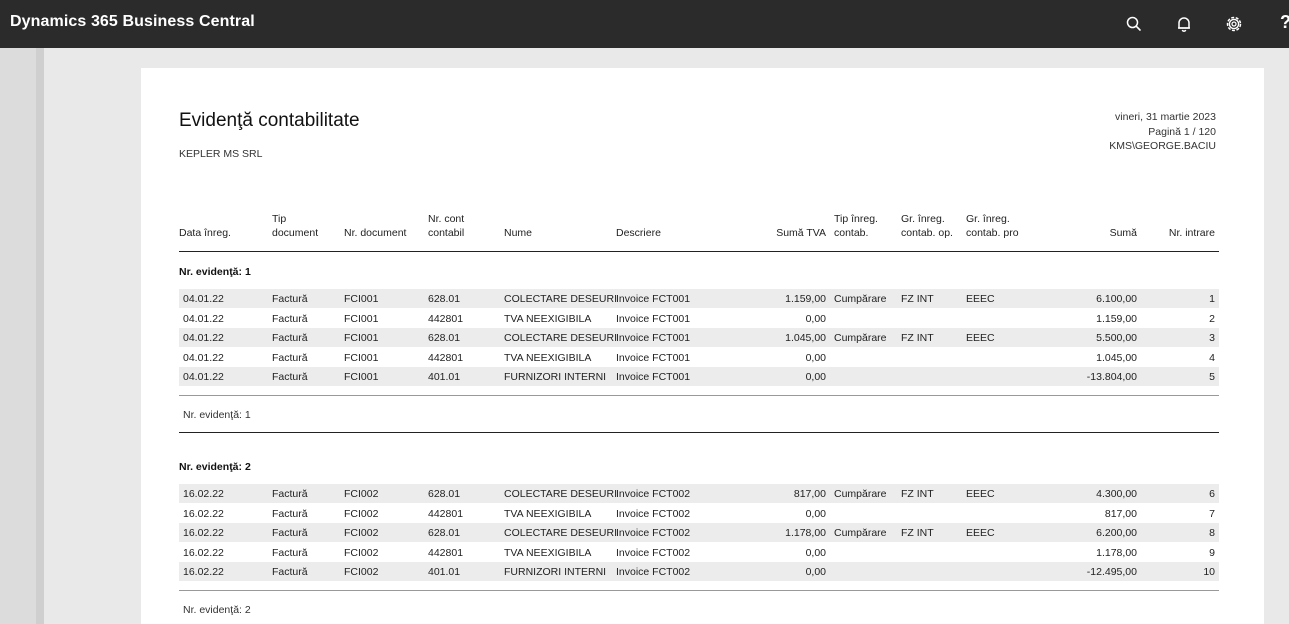  What do you see at coordinates (801, 233) in the screenshot?
I see `col-vat-amount: Sumă TVA` at bounding box center [801, 233].